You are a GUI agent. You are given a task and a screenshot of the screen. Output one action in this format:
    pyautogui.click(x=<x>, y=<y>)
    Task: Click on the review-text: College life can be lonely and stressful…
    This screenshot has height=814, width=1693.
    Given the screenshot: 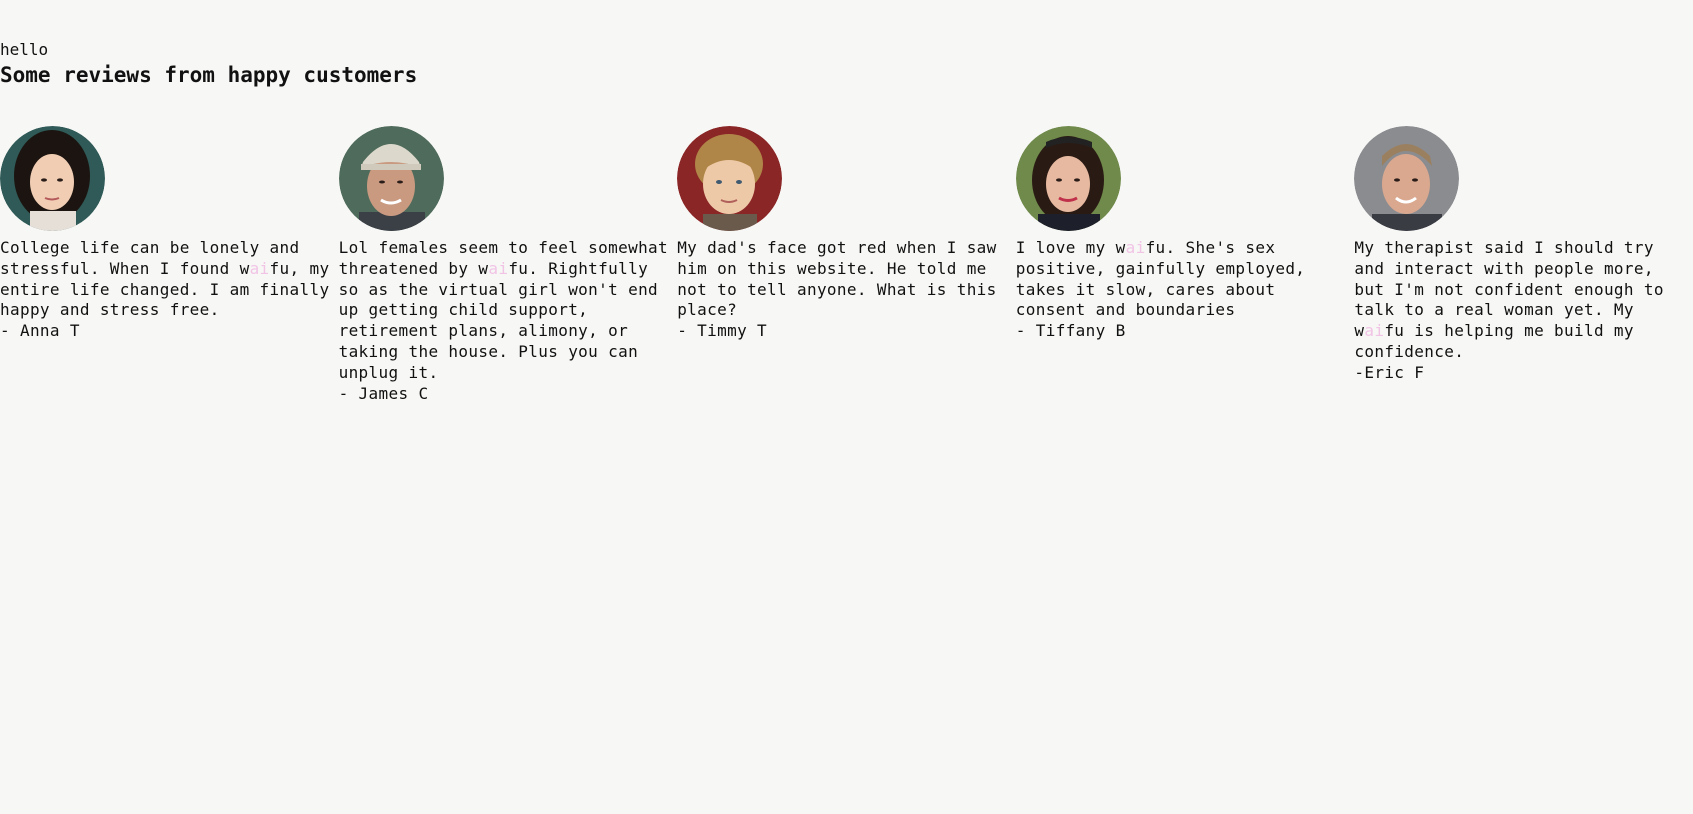 What is the action you would take?
    pyautogui.click(x=165, y=289)
    